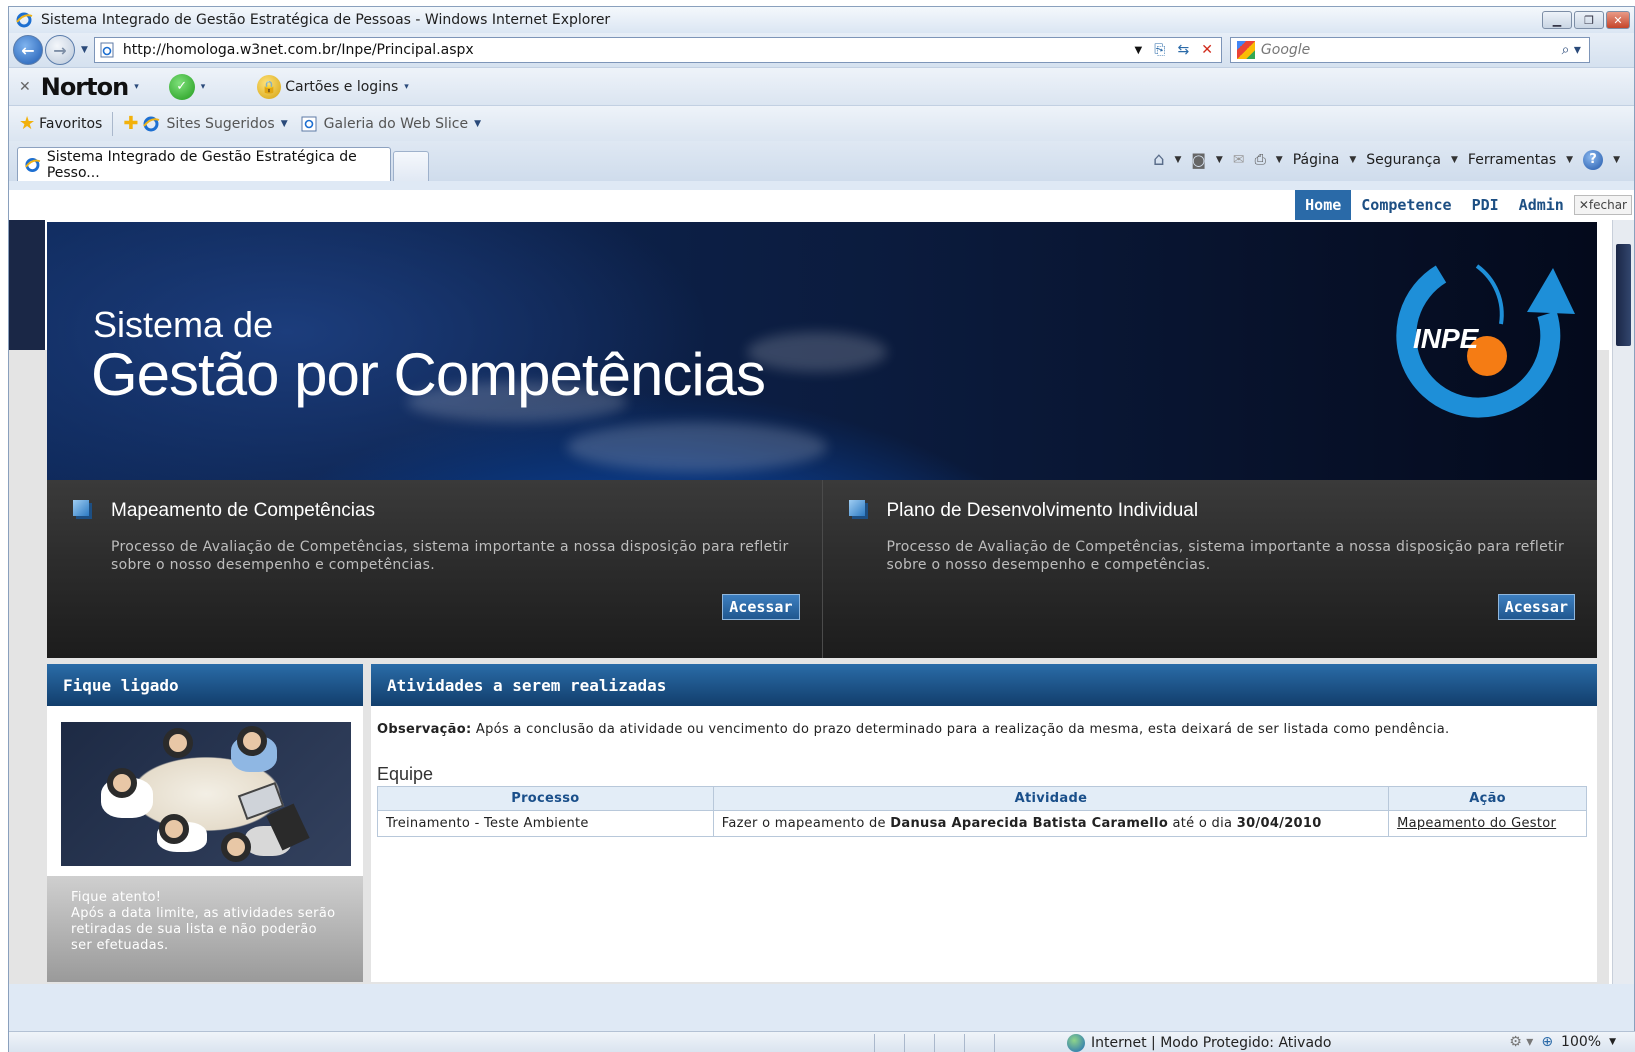  What do you see at coordinates (1207, 50) in the screenshot?
I see `stop-icon: ✕` at bounding box center [1207, 50].